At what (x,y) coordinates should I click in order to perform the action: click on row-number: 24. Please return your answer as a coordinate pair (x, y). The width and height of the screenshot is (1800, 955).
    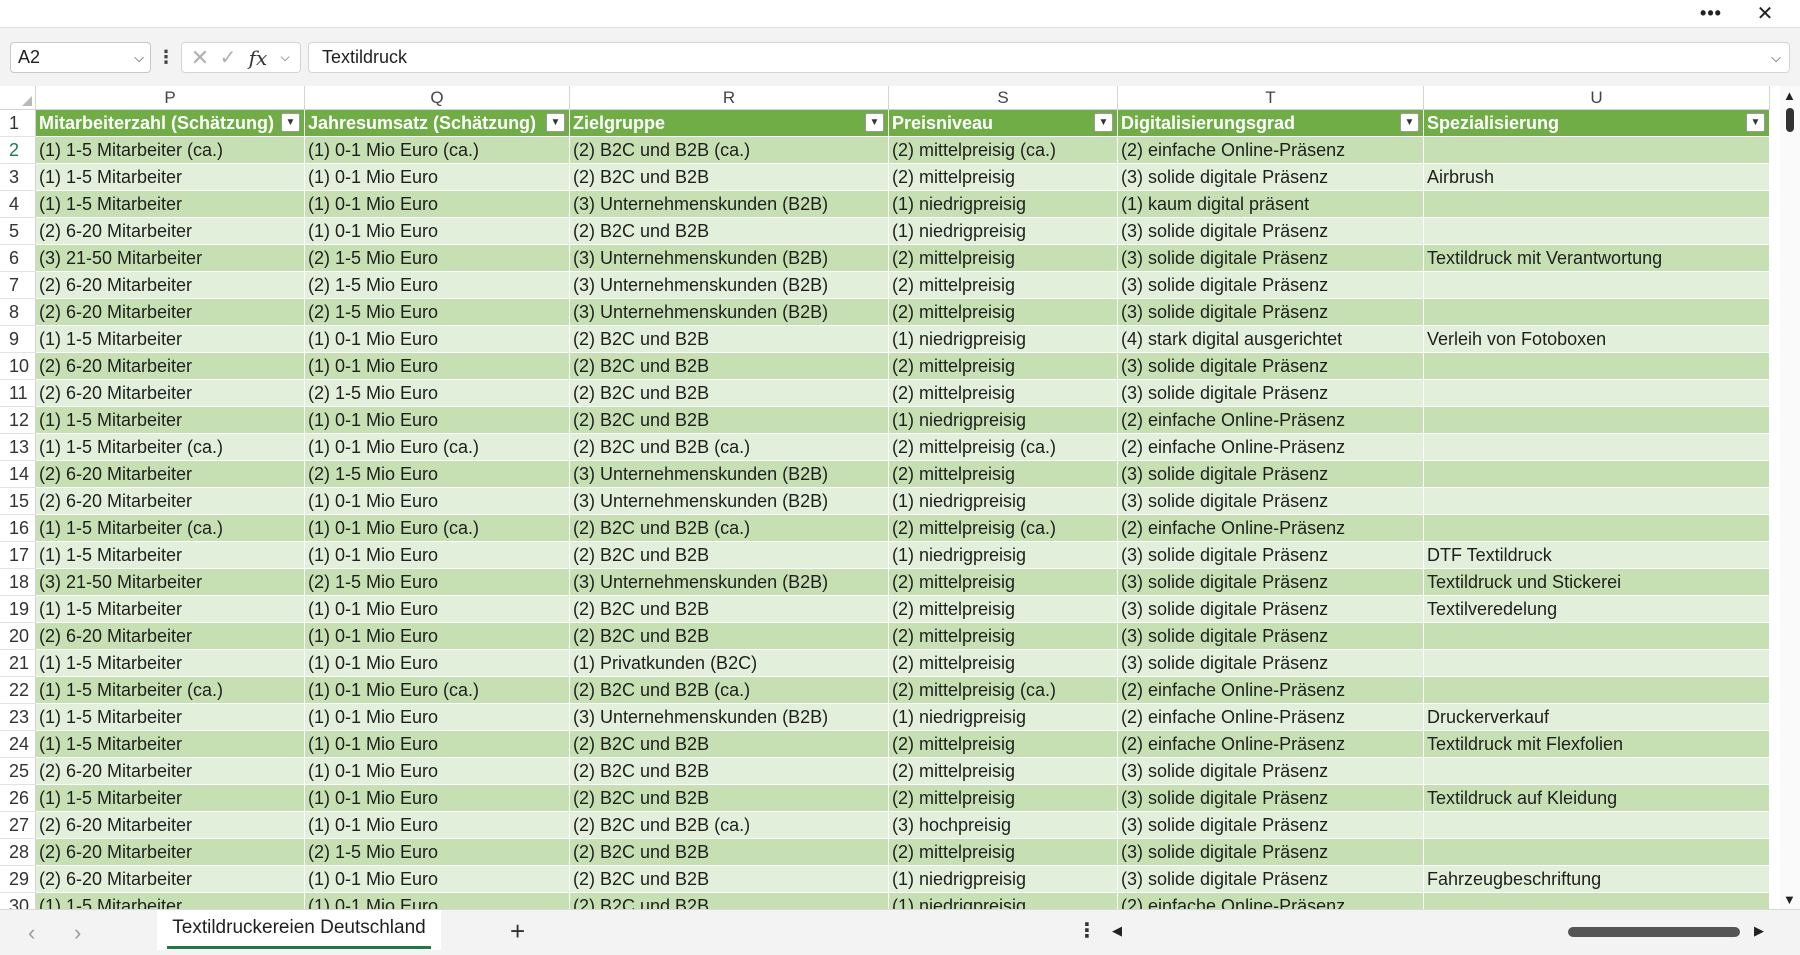
    Looking at the image, I should click on (18, 744).